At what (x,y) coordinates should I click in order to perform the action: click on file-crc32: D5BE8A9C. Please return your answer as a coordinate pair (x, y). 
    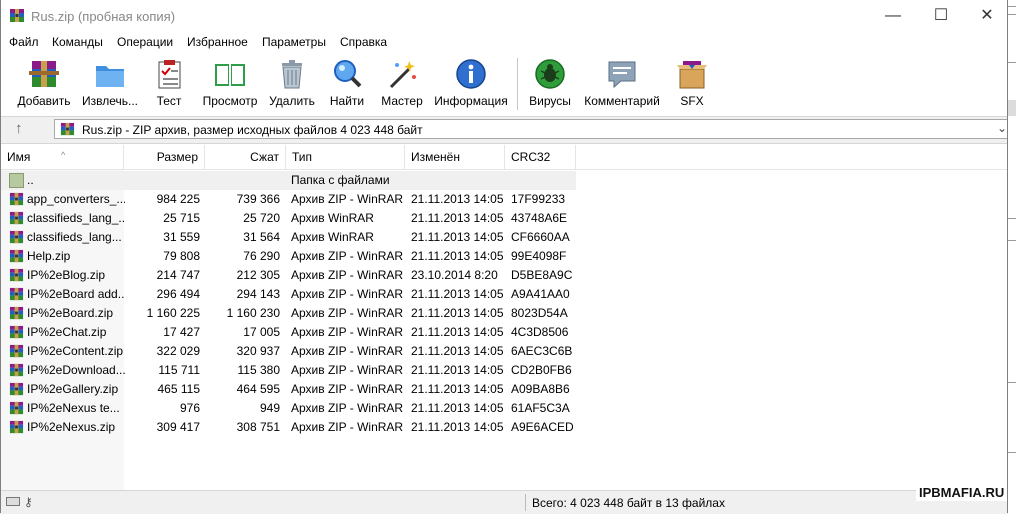
    Looking at the image, I should click on (542, 275).